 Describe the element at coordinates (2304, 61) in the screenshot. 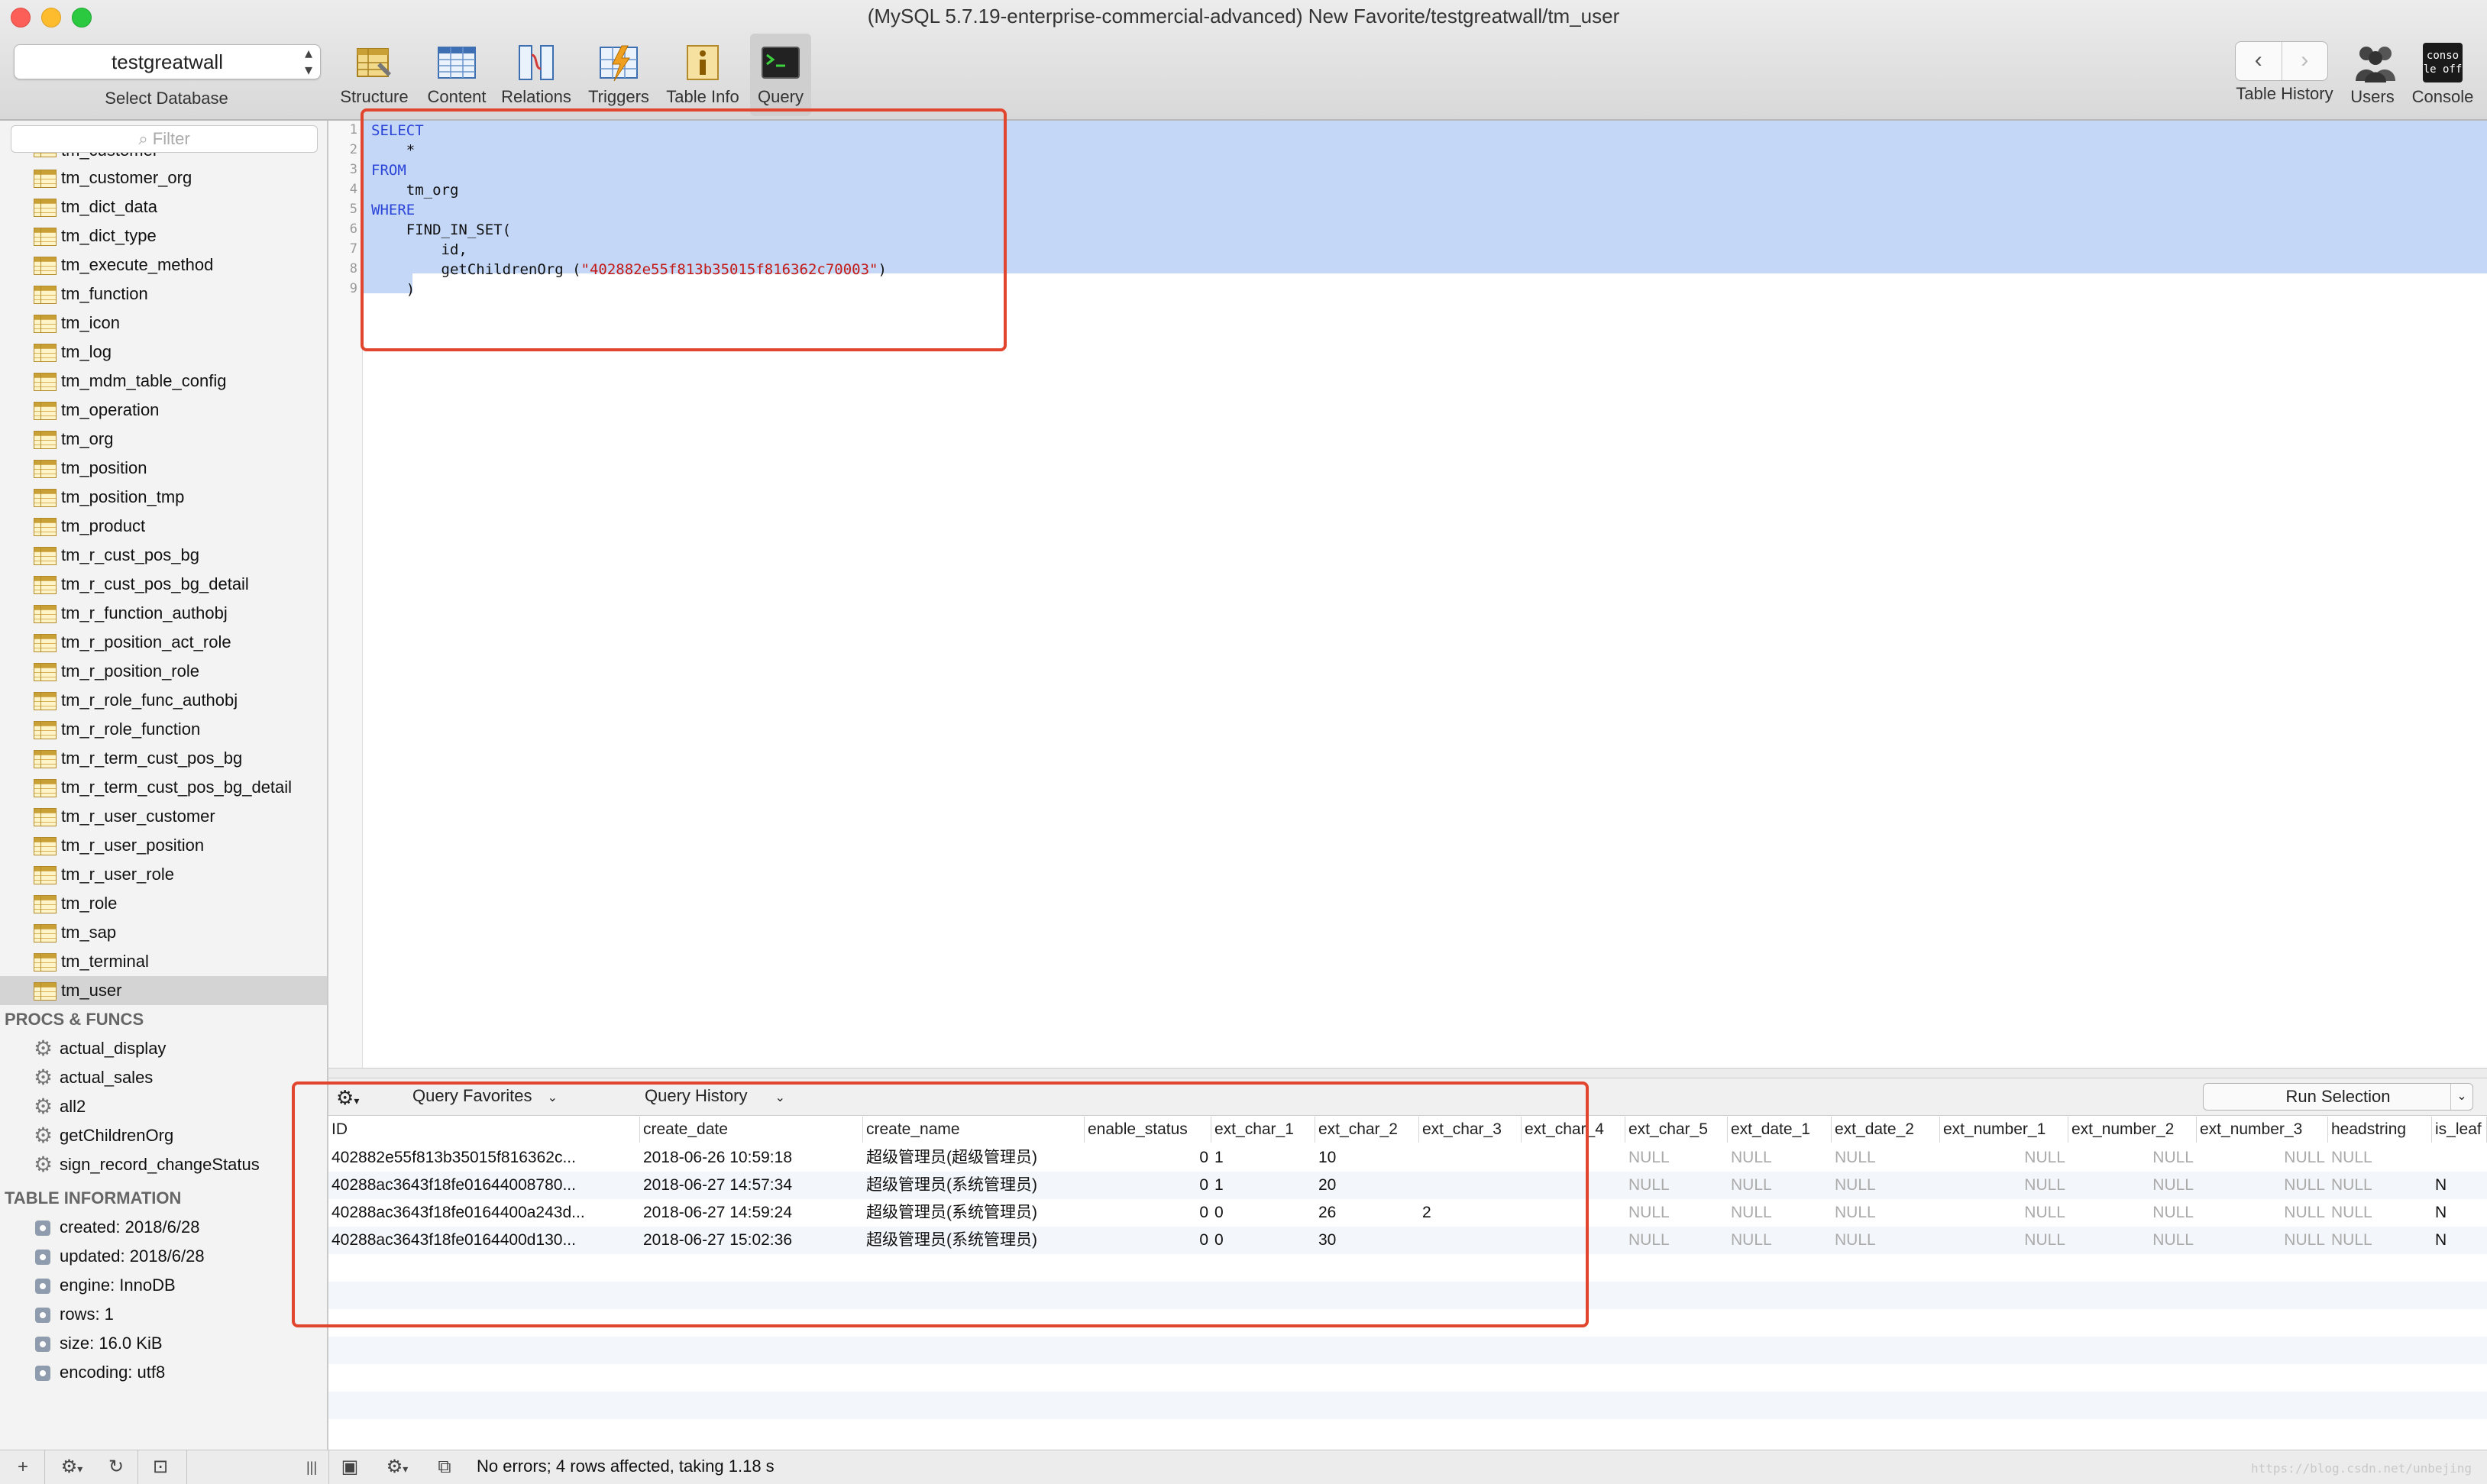

I see `forward-button: ›` at that location.